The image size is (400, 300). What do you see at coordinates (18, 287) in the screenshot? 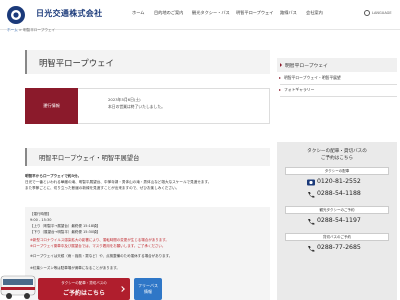
I see `bus-illustration-icon` at bounding box center [18, 287].